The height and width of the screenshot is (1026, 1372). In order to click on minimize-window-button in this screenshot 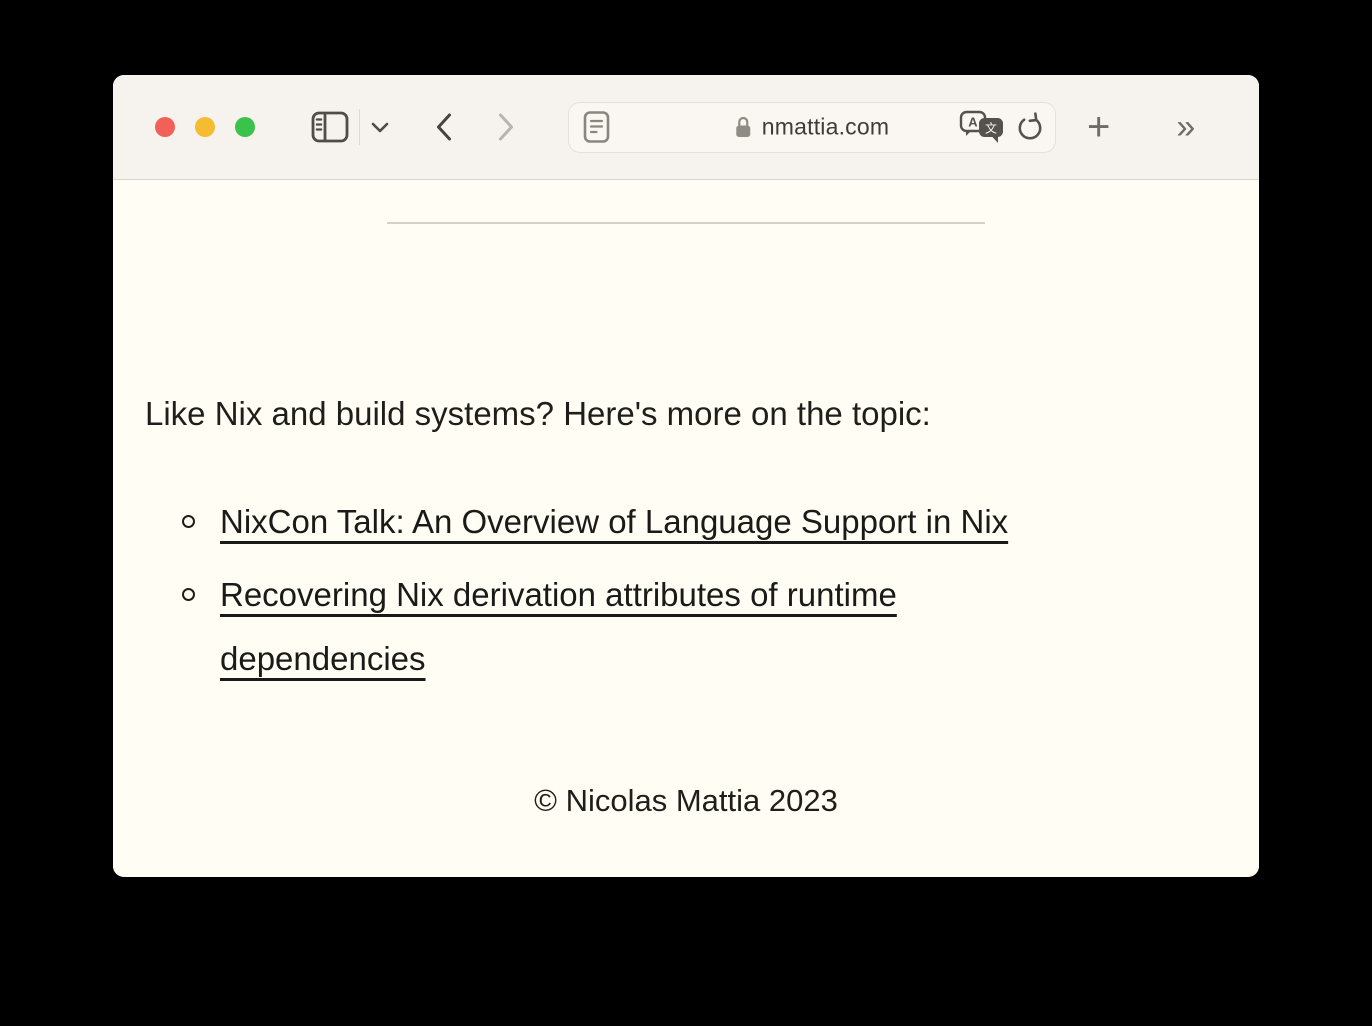, I will do `click(205, 127)`.